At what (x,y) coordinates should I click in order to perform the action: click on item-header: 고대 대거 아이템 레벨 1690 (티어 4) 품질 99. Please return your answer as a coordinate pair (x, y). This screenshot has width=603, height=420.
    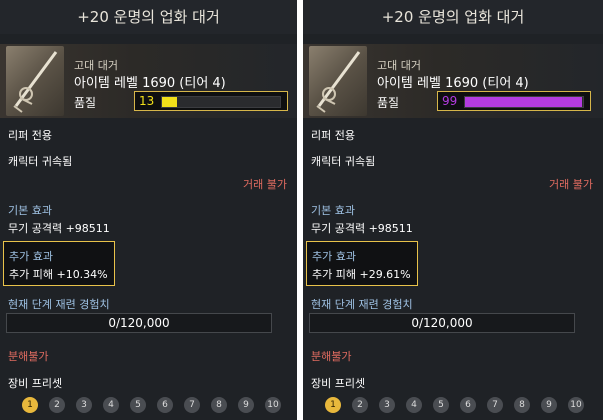
    Looking at the image, I should click on (453, 81).